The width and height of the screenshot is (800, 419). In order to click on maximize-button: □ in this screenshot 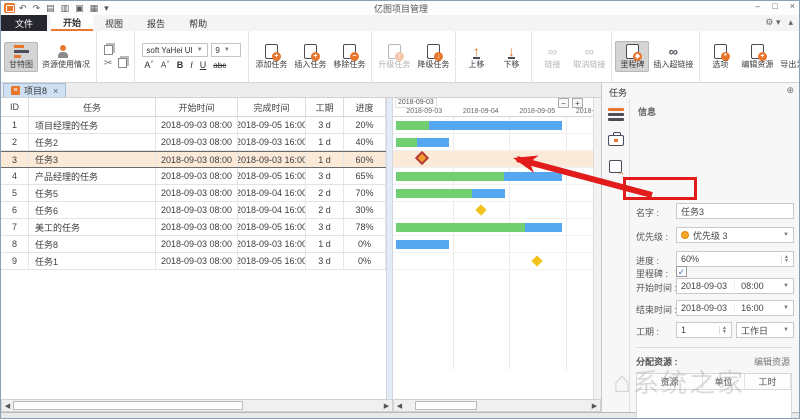, I will do `click(774, 6)`.